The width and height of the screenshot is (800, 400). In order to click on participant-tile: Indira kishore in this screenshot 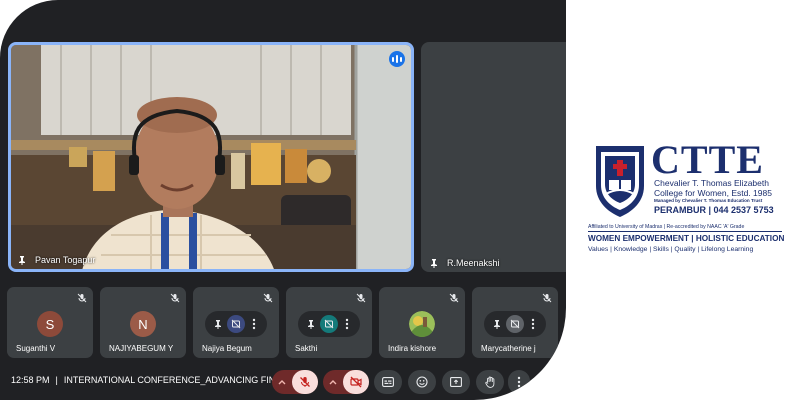, I will do `click(422, 322)`.